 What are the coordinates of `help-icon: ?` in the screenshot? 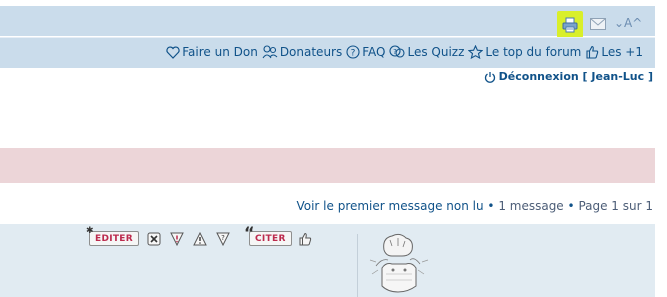 It's located at (353, 52).